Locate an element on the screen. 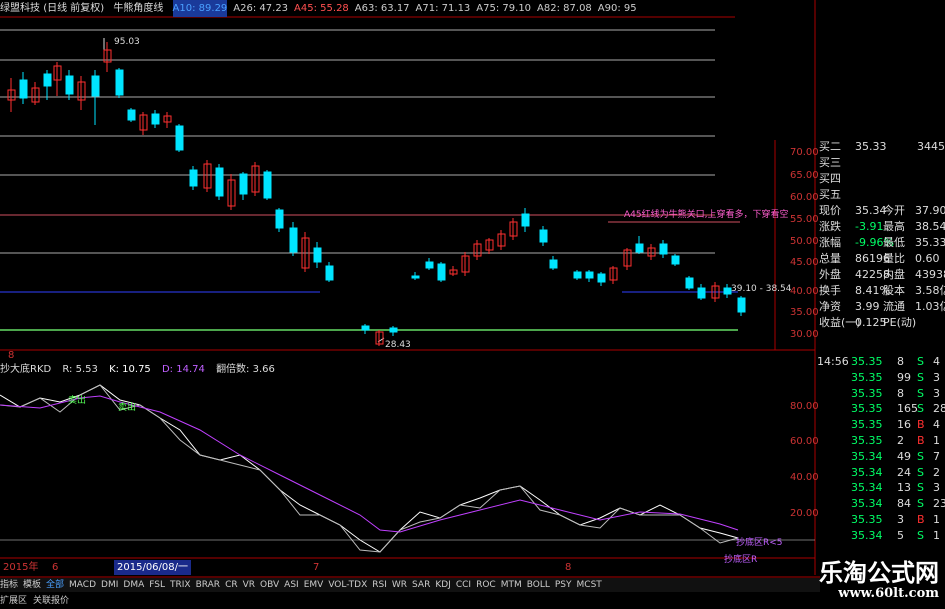  ext-tab-1: 关联报价 is located at coordinates (51, 601).